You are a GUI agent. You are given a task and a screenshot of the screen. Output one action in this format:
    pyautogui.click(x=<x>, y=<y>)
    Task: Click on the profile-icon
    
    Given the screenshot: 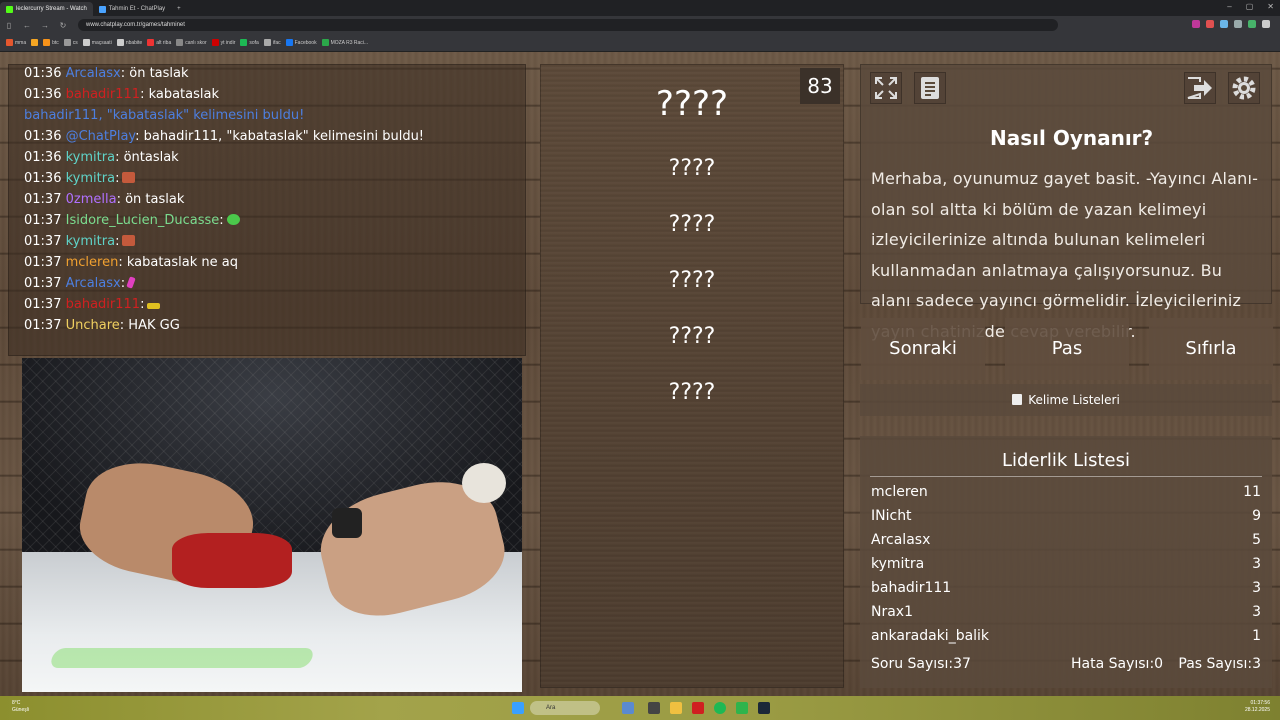 What is the action you would take?
    pyautogui.click(x=1266, y=24)
    